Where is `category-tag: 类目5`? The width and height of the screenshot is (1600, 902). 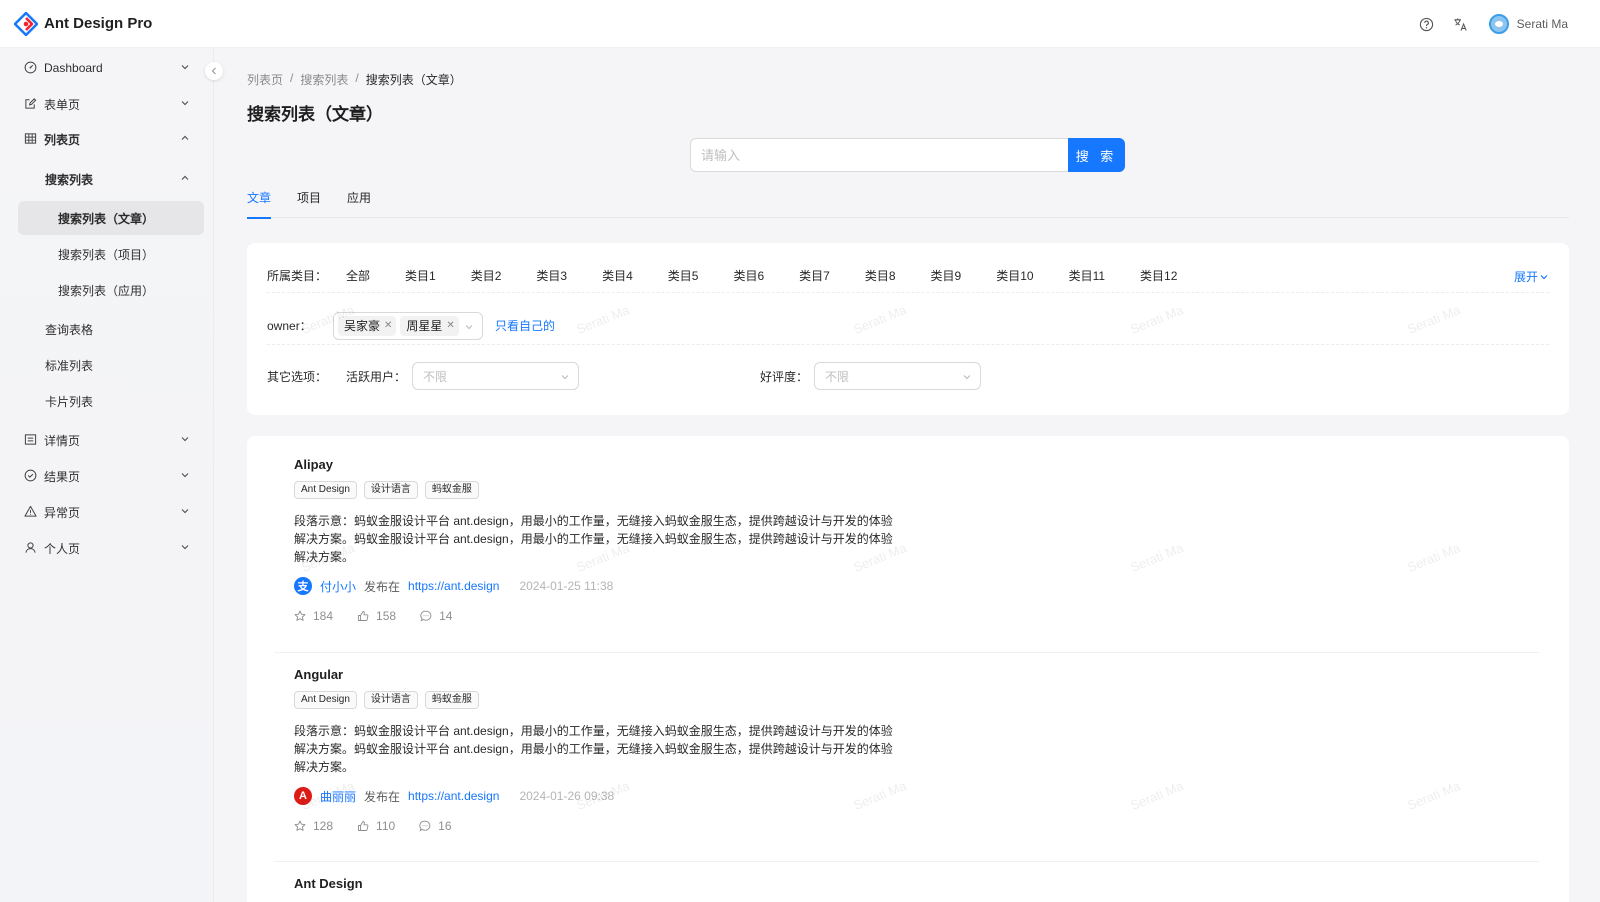
category-tag: 类目5 is located at coordinates (683, 275).